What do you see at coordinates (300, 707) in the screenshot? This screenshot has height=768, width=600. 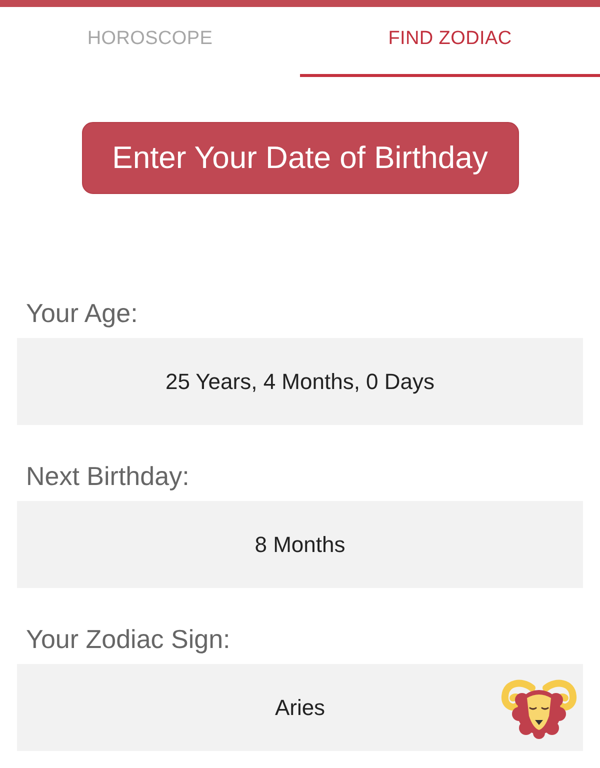 I see `result-value: Aries` at bounding box center [300, 707].